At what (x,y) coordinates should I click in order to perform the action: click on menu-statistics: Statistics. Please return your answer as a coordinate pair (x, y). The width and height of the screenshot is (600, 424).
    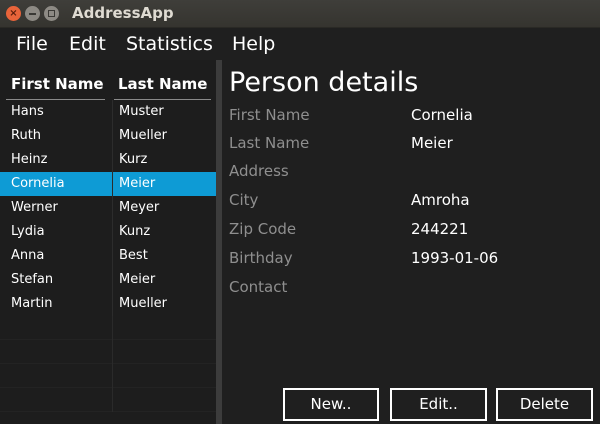
    Looking at the image, I should click on (169, 44).